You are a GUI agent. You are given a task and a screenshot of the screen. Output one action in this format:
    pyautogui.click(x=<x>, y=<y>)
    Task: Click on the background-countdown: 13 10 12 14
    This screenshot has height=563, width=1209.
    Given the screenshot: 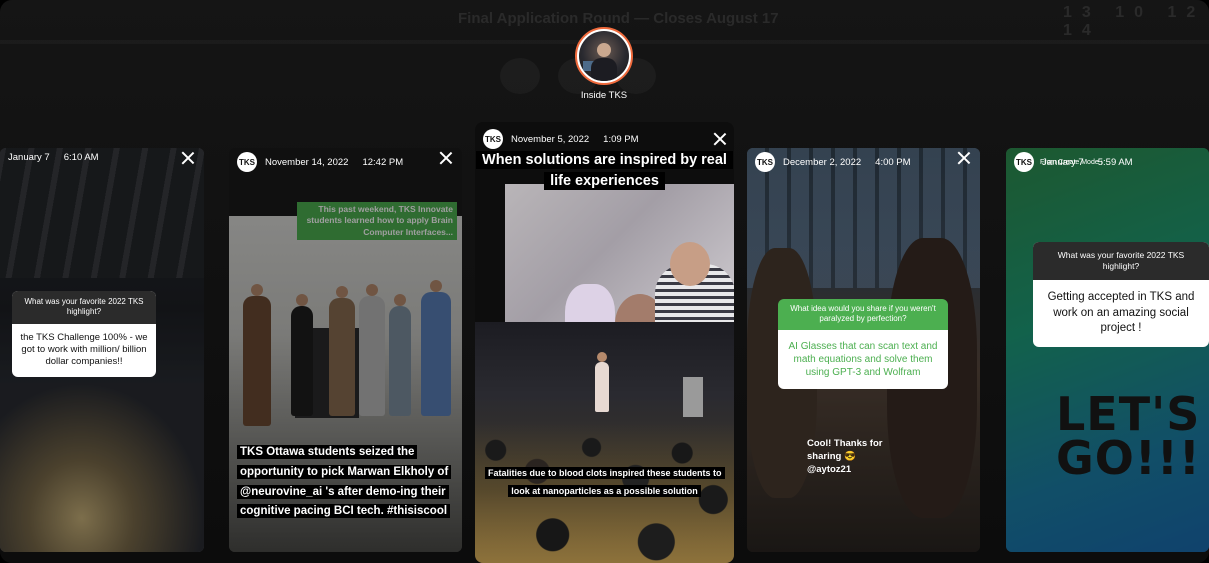 What is the action you would take?
    pyautogui.click(x=1134, y=21)
    